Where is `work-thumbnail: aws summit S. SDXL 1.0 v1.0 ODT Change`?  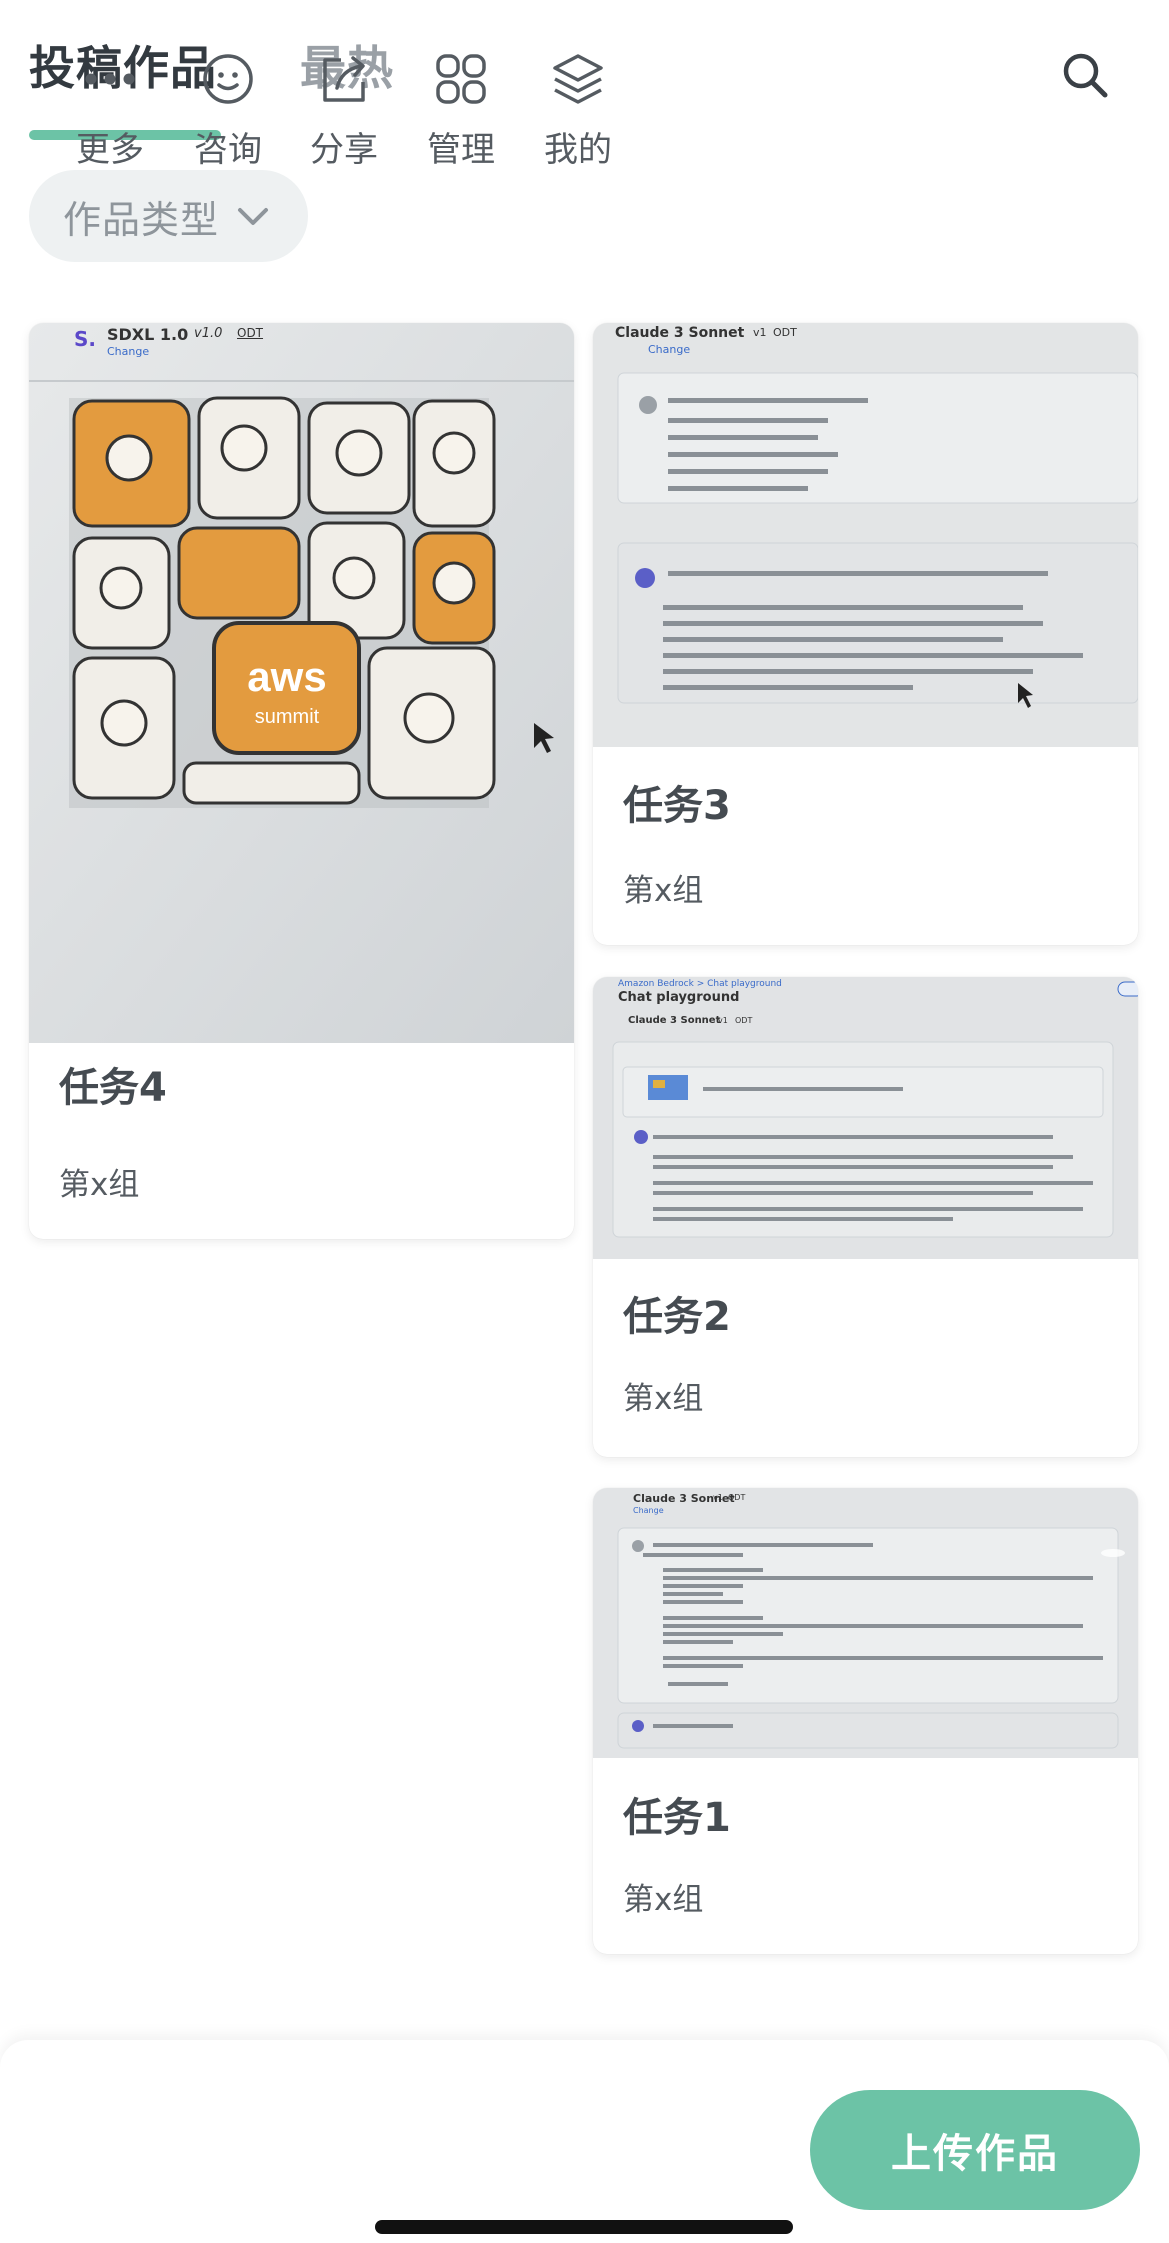
work-thumbnail: aws summit S. SDXL 1.0 v1.0 ODT Change is located at coordinates (301, 683).